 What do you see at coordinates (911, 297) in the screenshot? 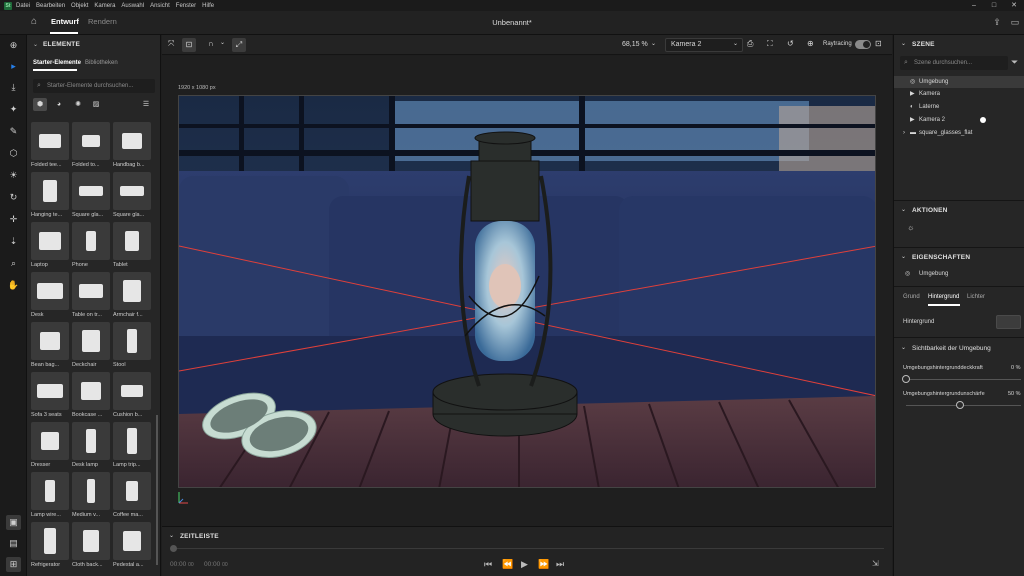
I see `tab-grund: Grund` at bounding box center [911, 297].